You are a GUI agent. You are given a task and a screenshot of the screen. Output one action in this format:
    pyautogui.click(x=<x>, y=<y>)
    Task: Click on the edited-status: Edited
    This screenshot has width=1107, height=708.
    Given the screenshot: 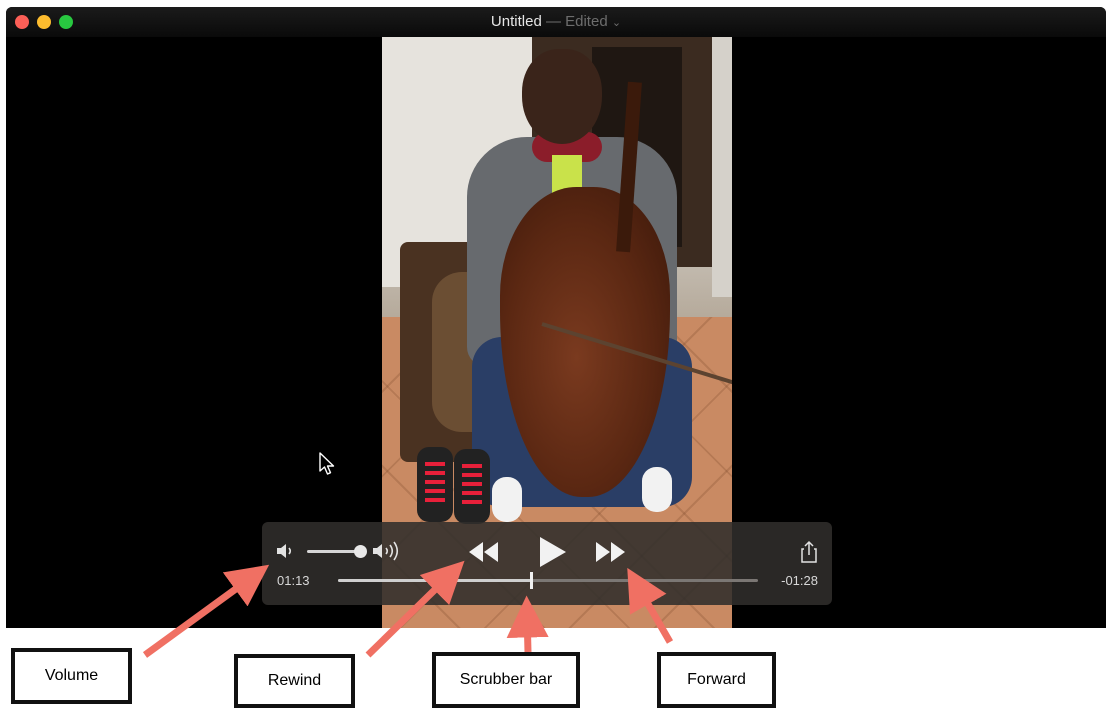 What is the action you would take?
    pyautogui.click(x=586, y=21)
    